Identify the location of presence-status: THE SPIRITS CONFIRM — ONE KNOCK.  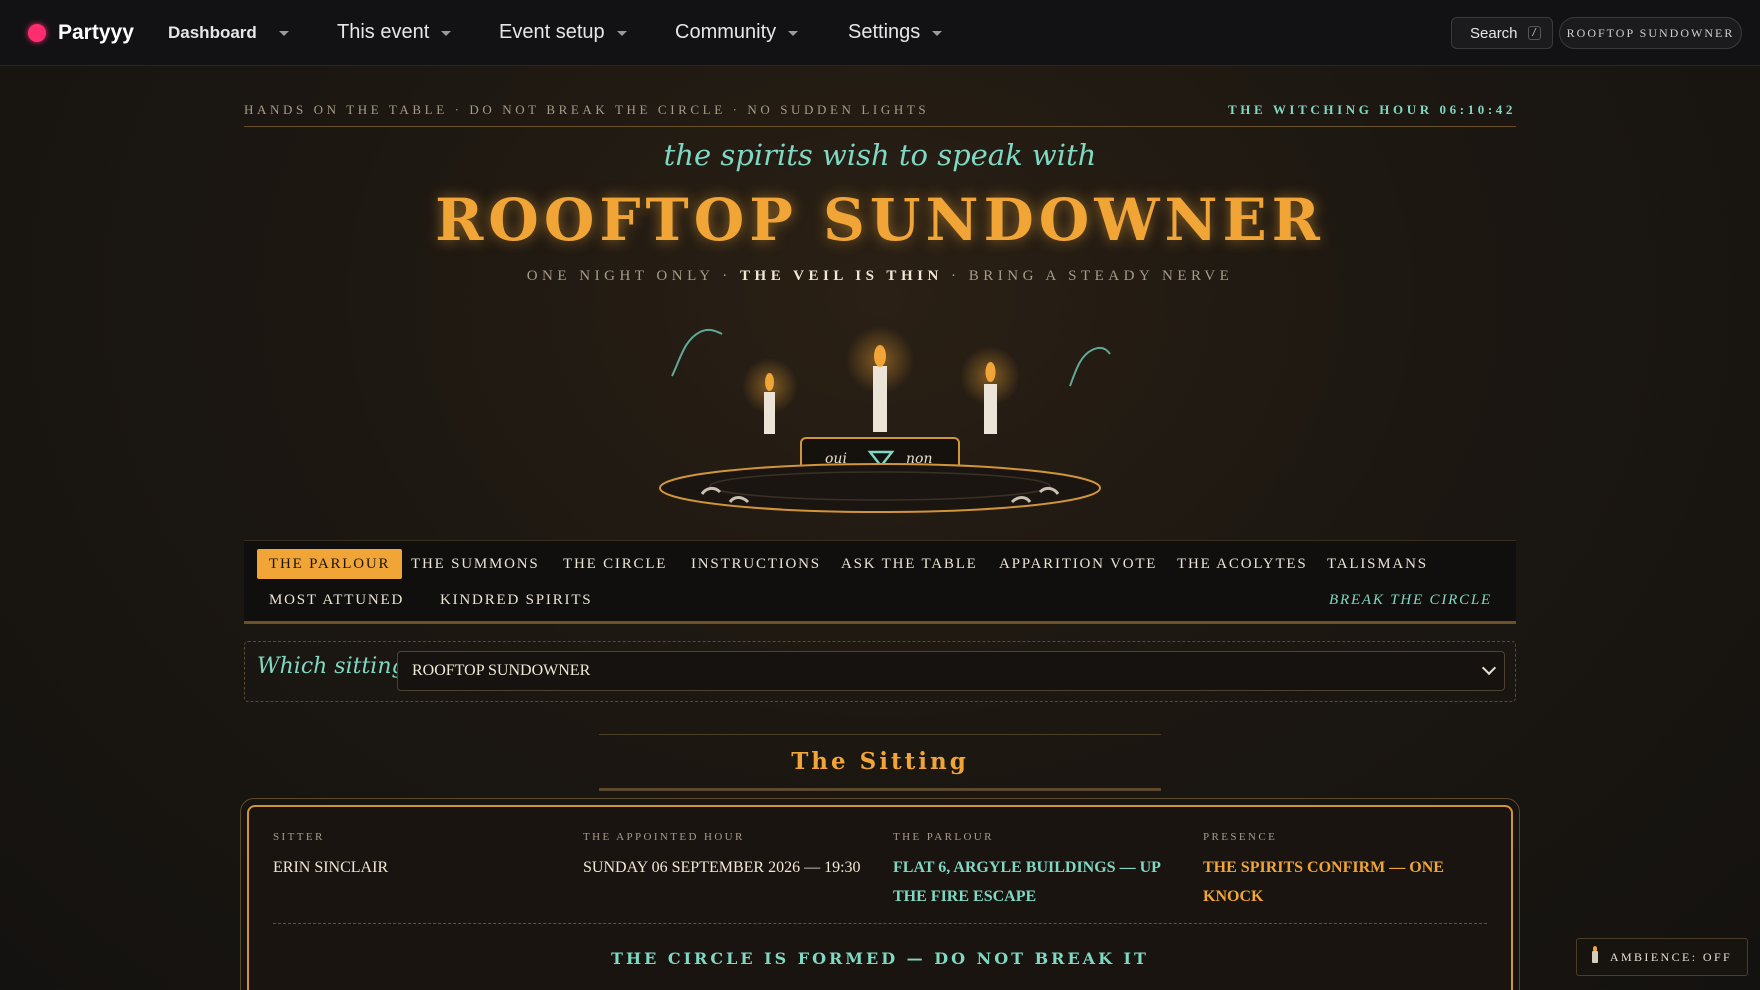
(1323, 882).